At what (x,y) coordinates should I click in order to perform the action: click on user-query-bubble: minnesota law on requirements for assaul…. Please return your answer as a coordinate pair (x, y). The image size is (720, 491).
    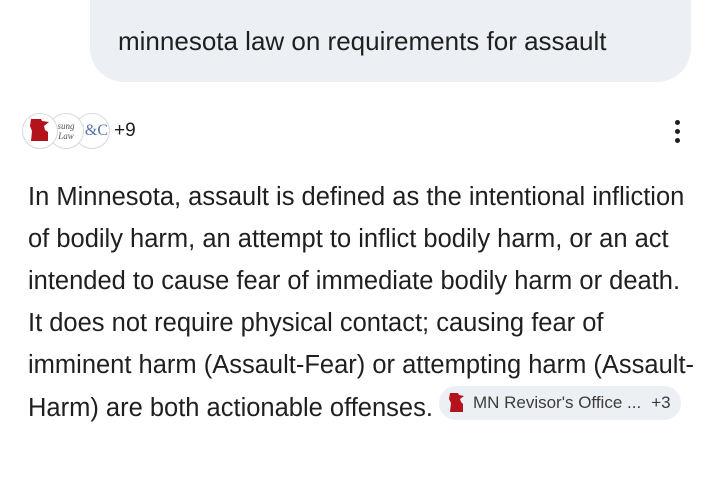
    Looking at the image, I should click on (390, 41).